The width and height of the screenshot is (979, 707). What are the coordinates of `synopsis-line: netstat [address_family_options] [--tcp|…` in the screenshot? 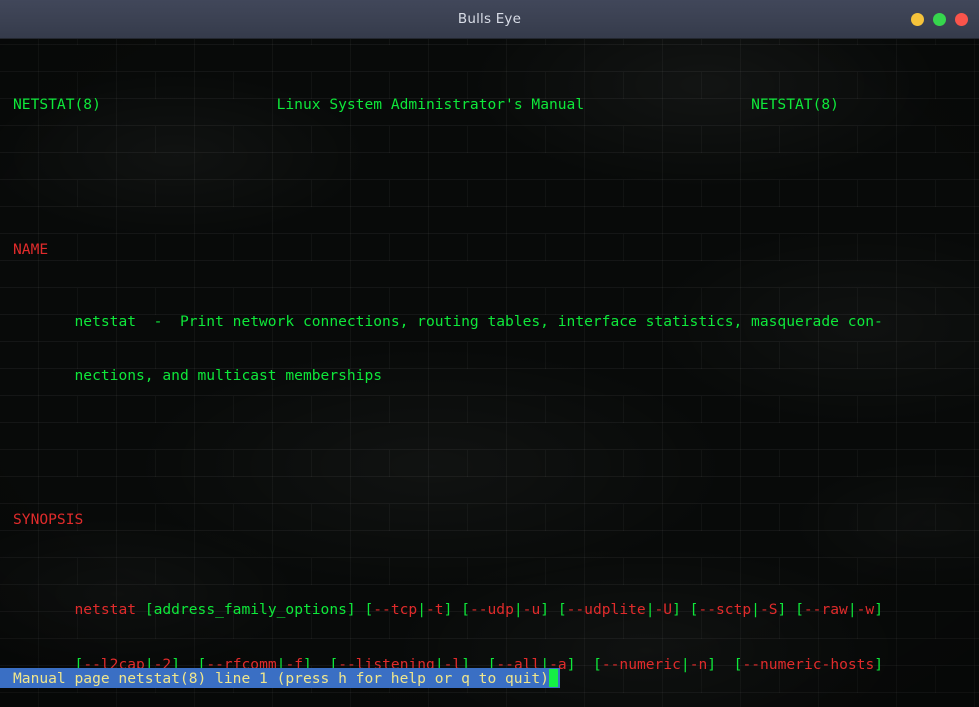 It's located at (478, 610).